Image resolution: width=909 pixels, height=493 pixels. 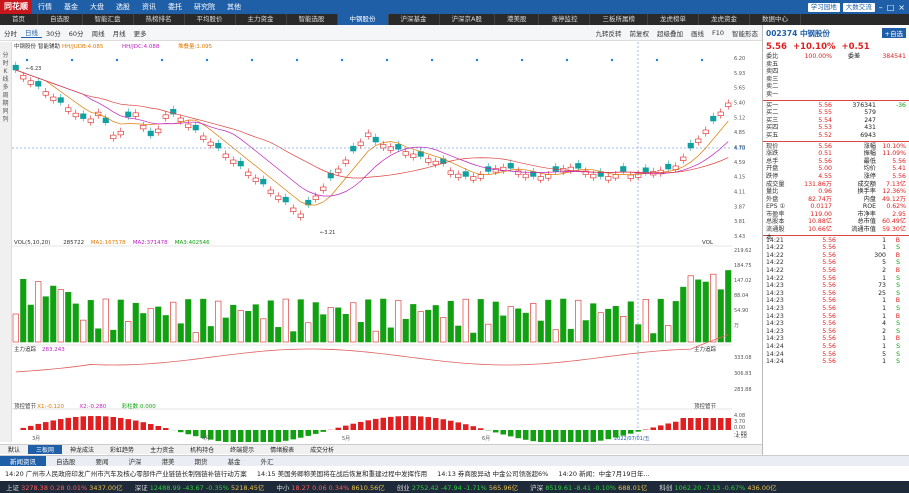 What do you see at coordinates (242, 449) in the screenshot?
I see `indicator-tab: 终端提示` at bounding box center [242, 449].